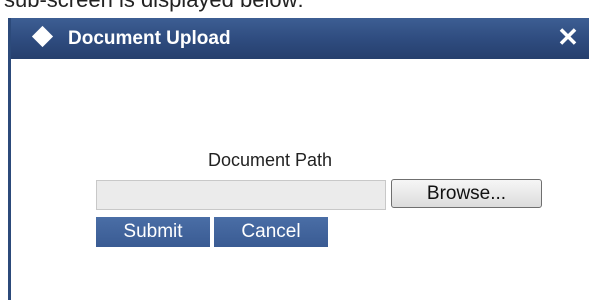 The height and width of the screenshot is (300, 589). I want to click on document-path-input, so click(241, 195).